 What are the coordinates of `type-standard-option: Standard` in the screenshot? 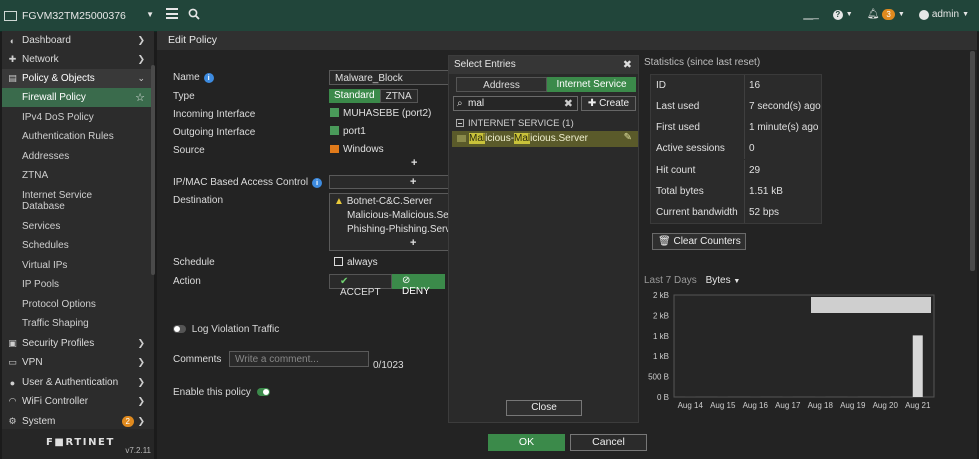 It's located at (354, 96).